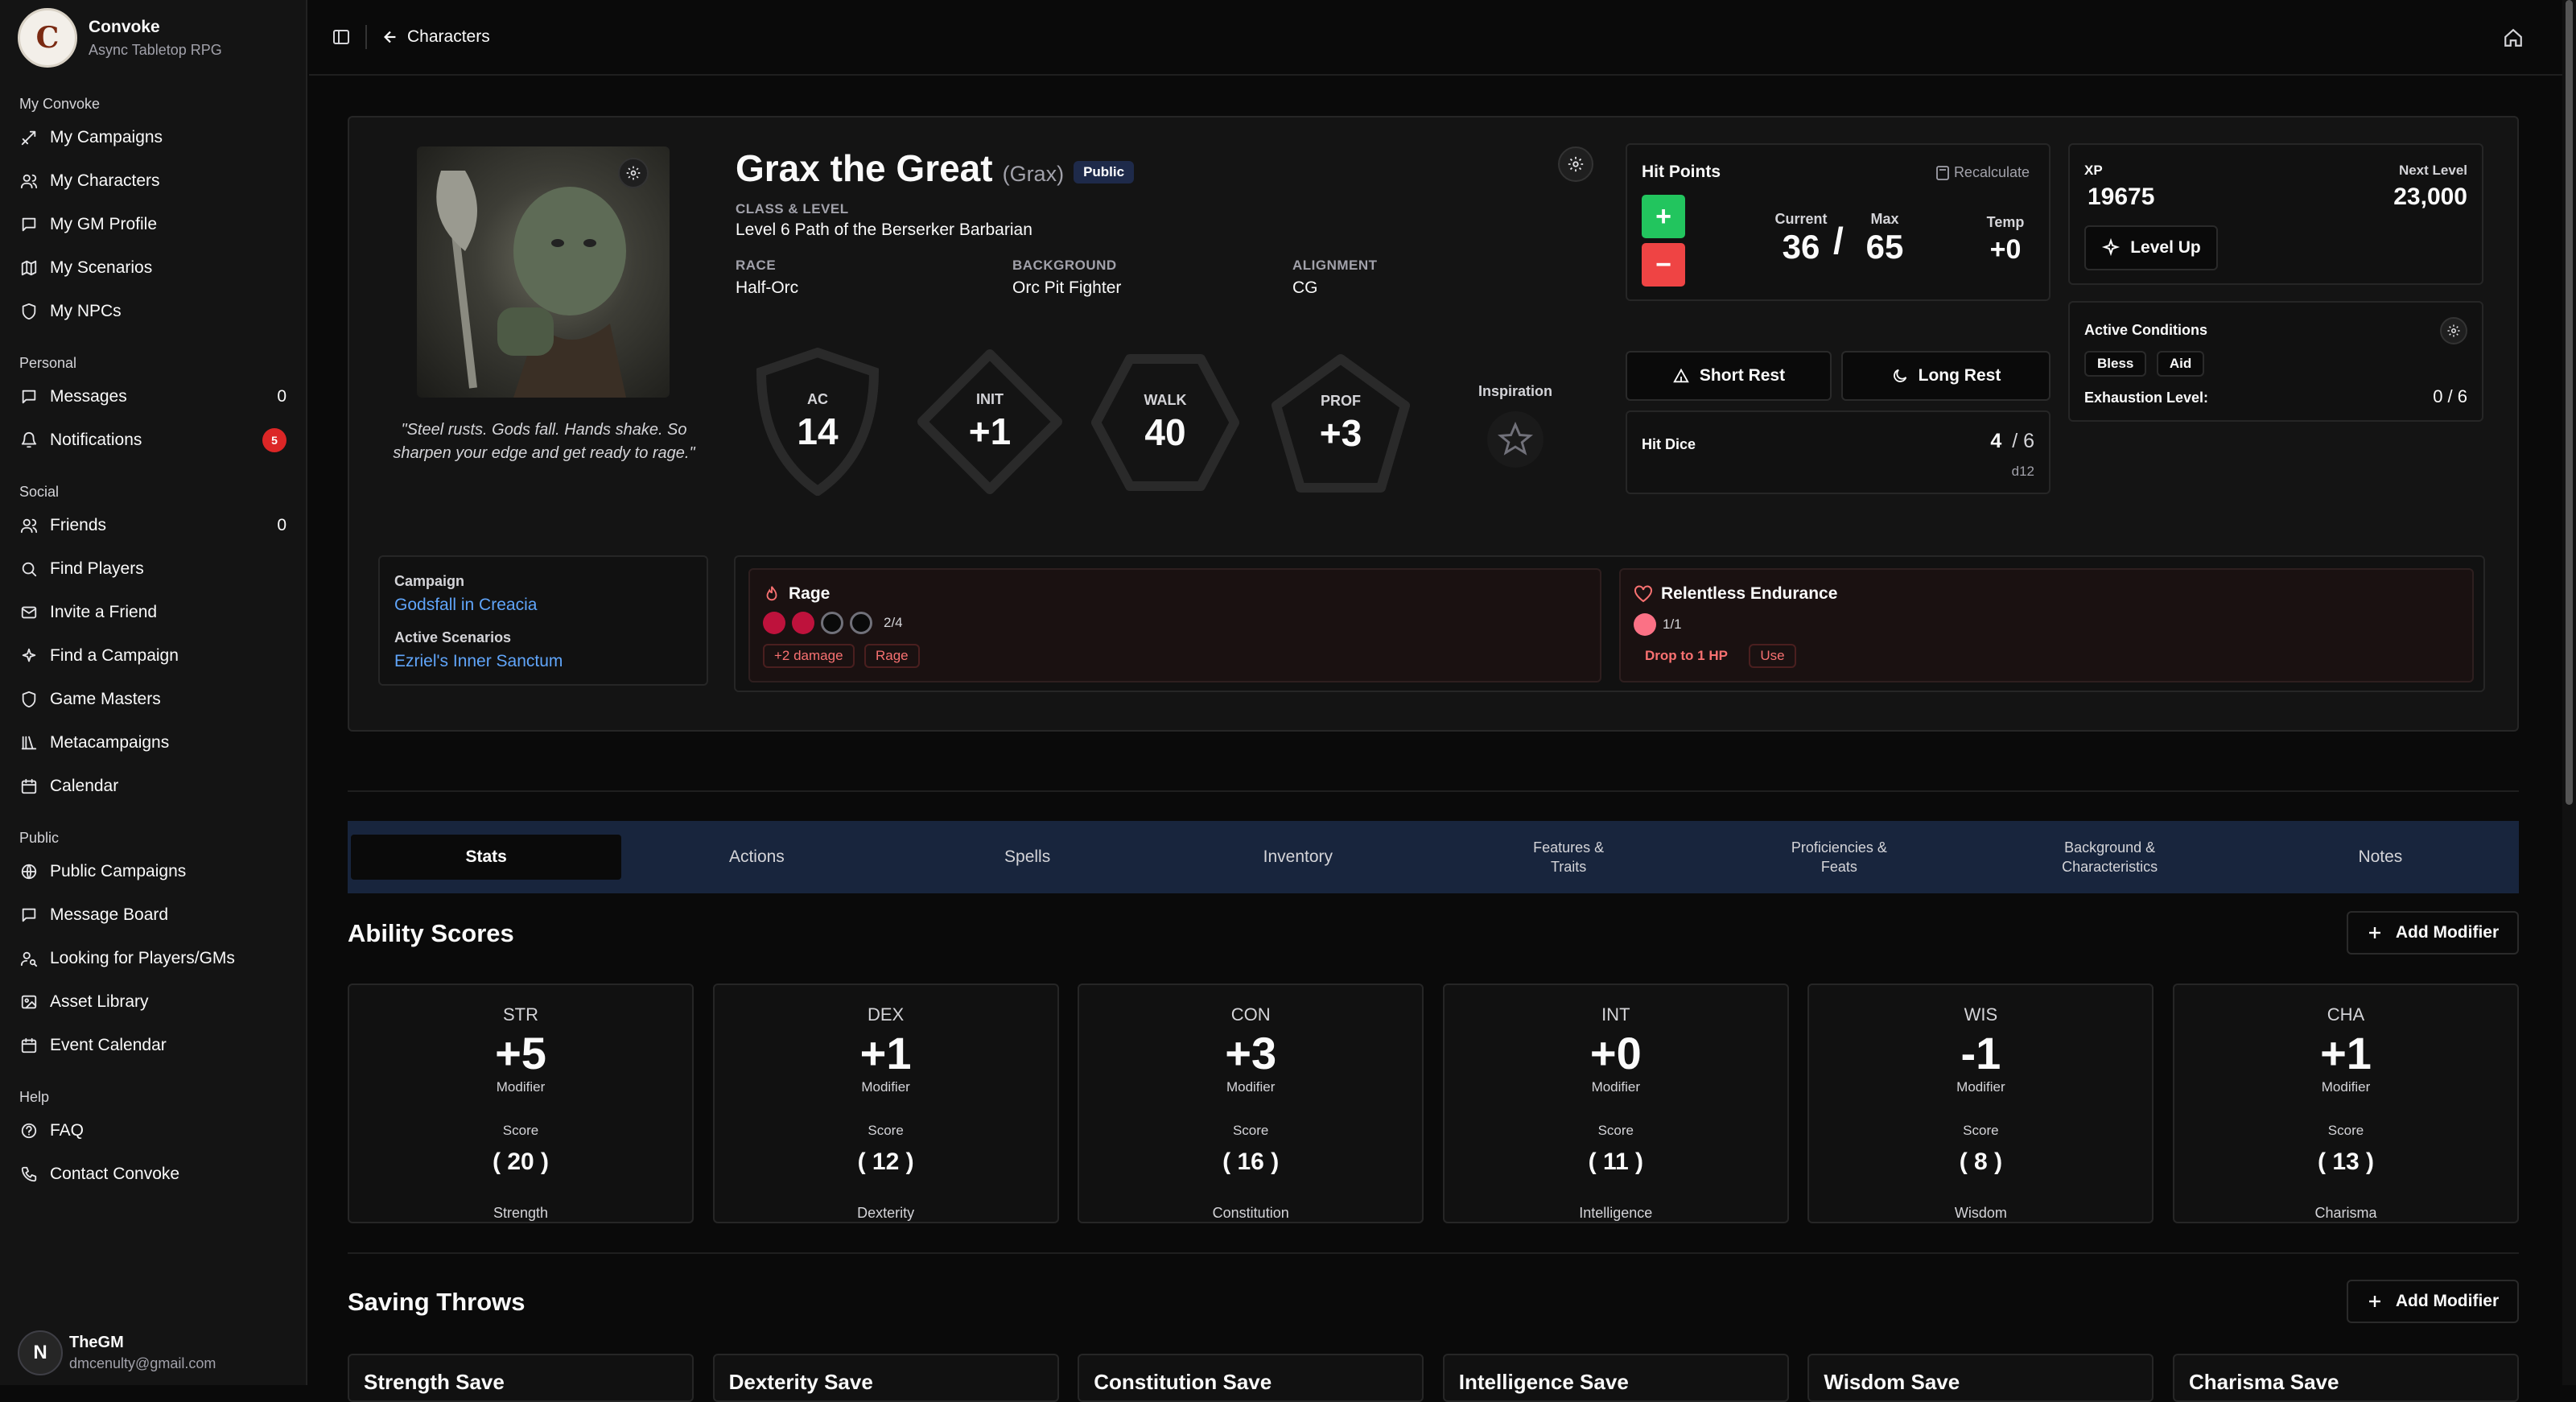 Image resolution: width=2576 pixels, height=1402 pixels. I want to click on endurance-use-dot, so click(1645, 624).